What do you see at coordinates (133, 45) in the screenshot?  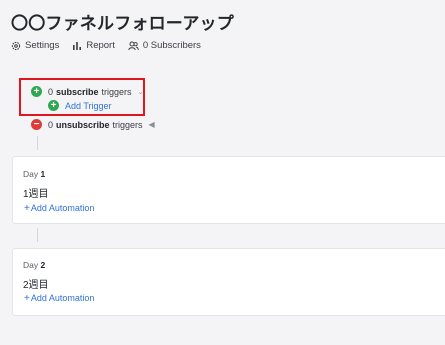 I see `users-icon` at bounding box center [133, 45].